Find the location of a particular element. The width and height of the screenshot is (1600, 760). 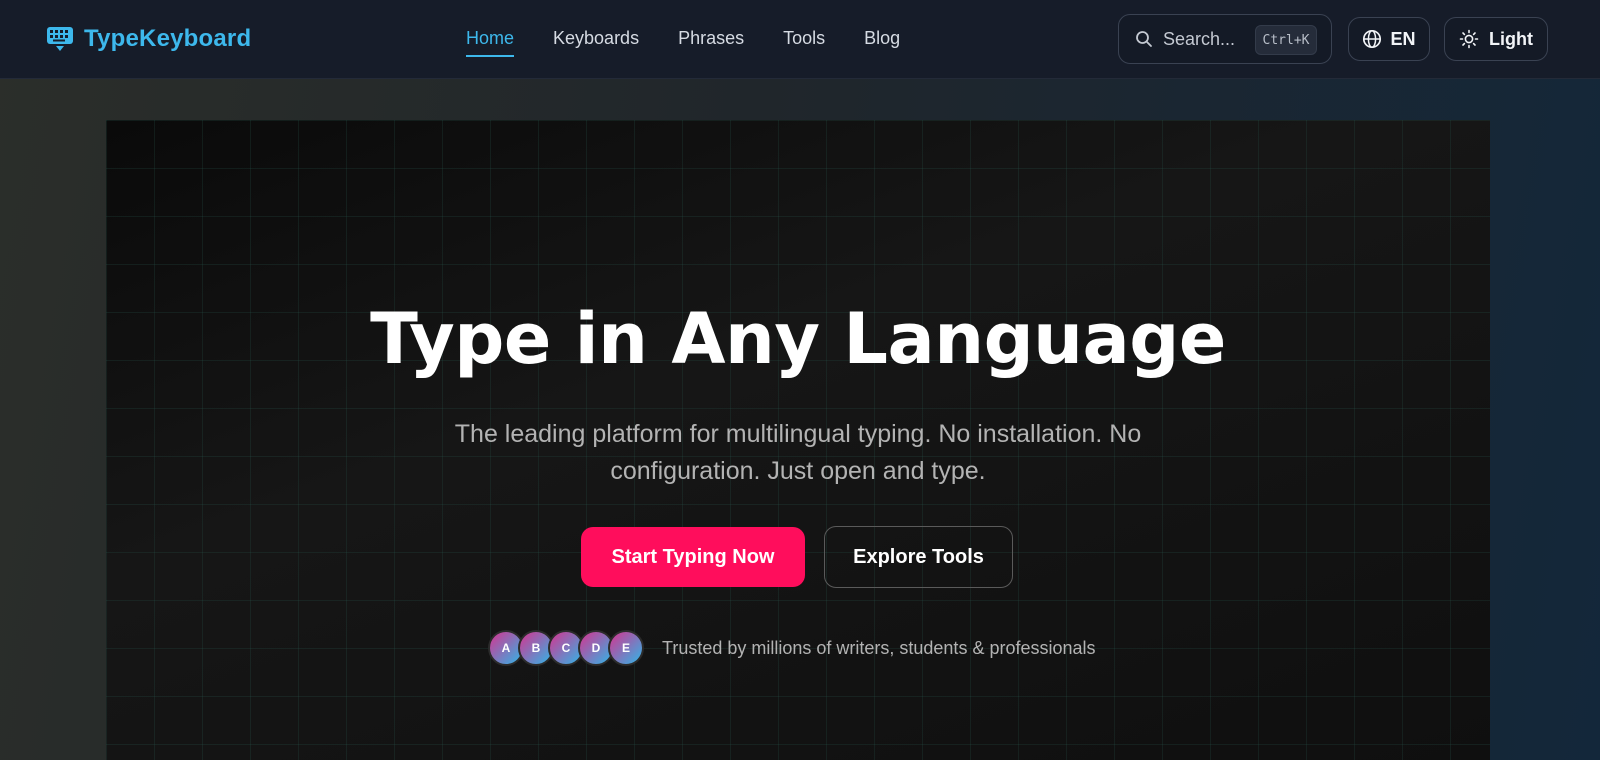

search-icon is located at coordinates (1144, 39).